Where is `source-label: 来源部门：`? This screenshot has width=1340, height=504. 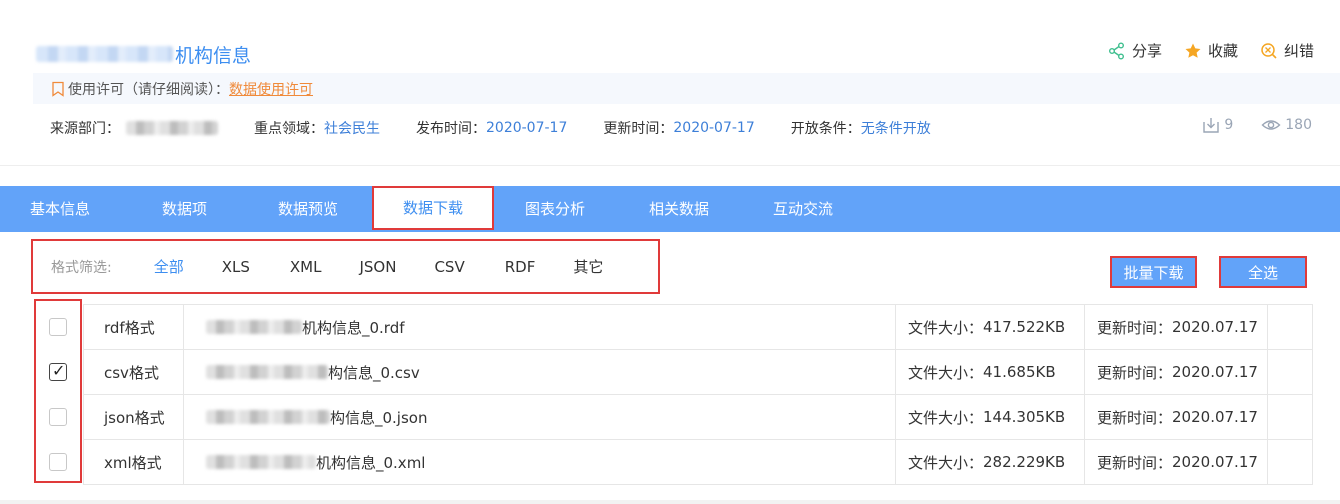 source-label: 来源部门： is located at coordinates (85, 129).